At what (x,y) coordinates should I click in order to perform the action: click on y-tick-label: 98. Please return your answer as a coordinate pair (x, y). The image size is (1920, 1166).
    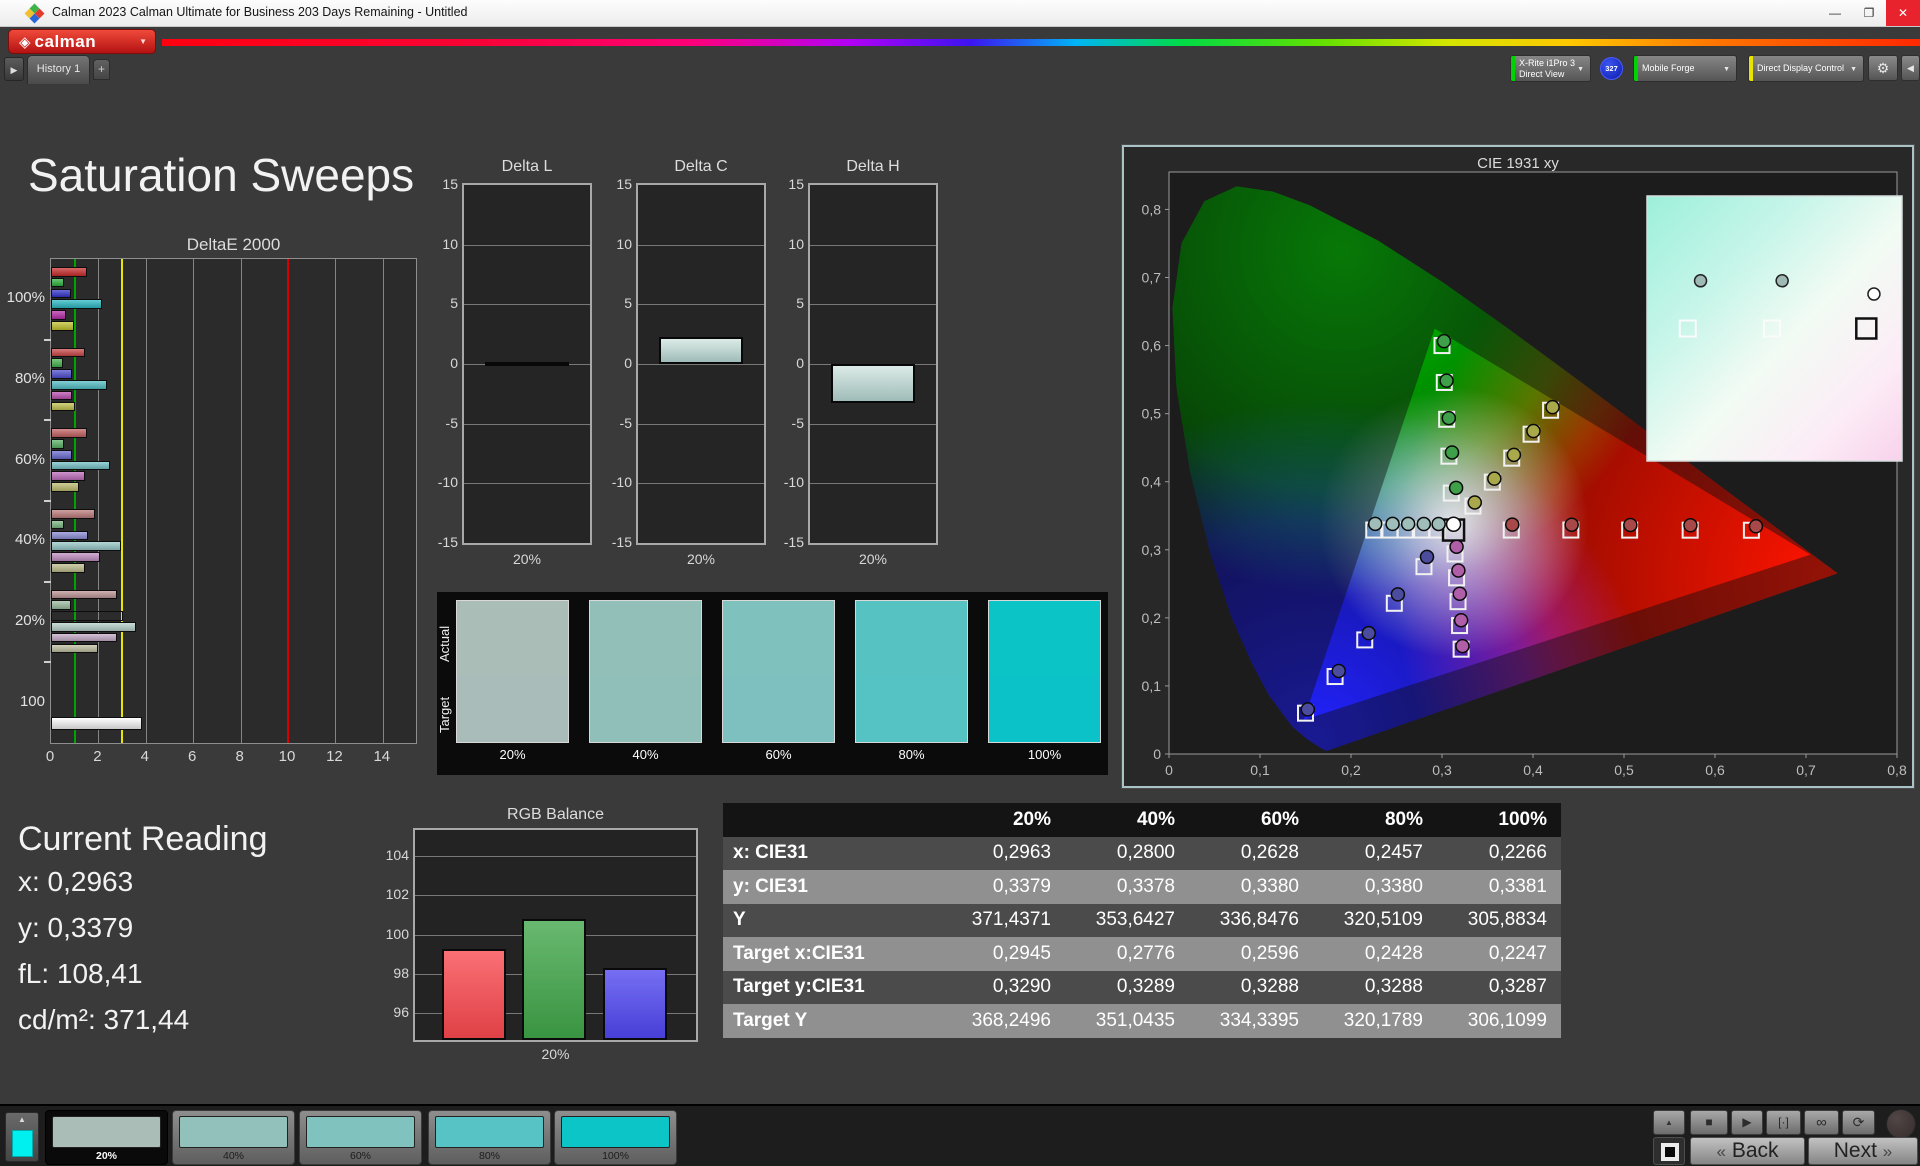
    Looking at the image, I should click on (401, 972).